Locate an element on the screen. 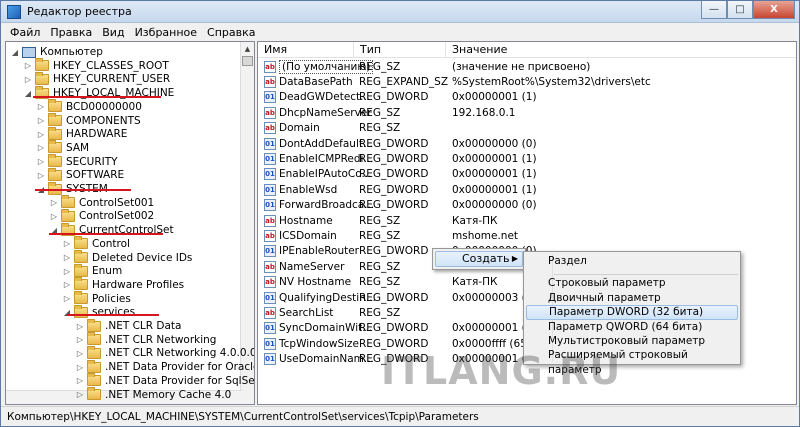 The image size is (800, 427). value-row: 01 EnableWsd REG_DWORD 0x00000001 (1) is located at coordinates (527, 189).